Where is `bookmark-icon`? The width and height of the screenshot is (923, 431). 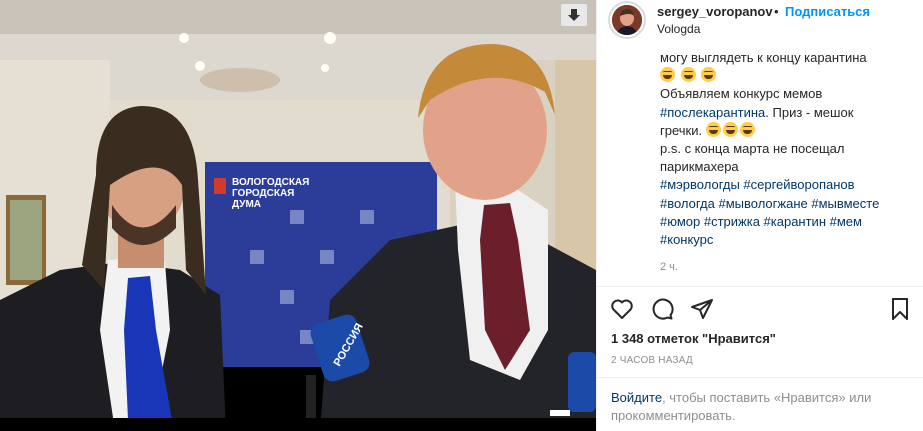
bookmark-icon is located at coordinates (900, 309).